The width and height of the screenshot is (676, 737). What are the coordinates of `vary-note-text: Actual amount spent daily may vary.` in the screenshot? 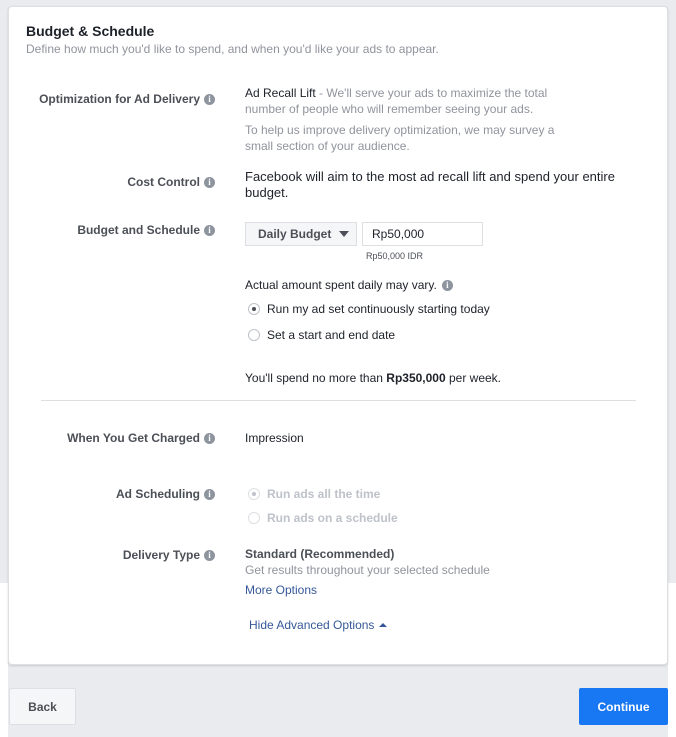 It's located at (341, 285).